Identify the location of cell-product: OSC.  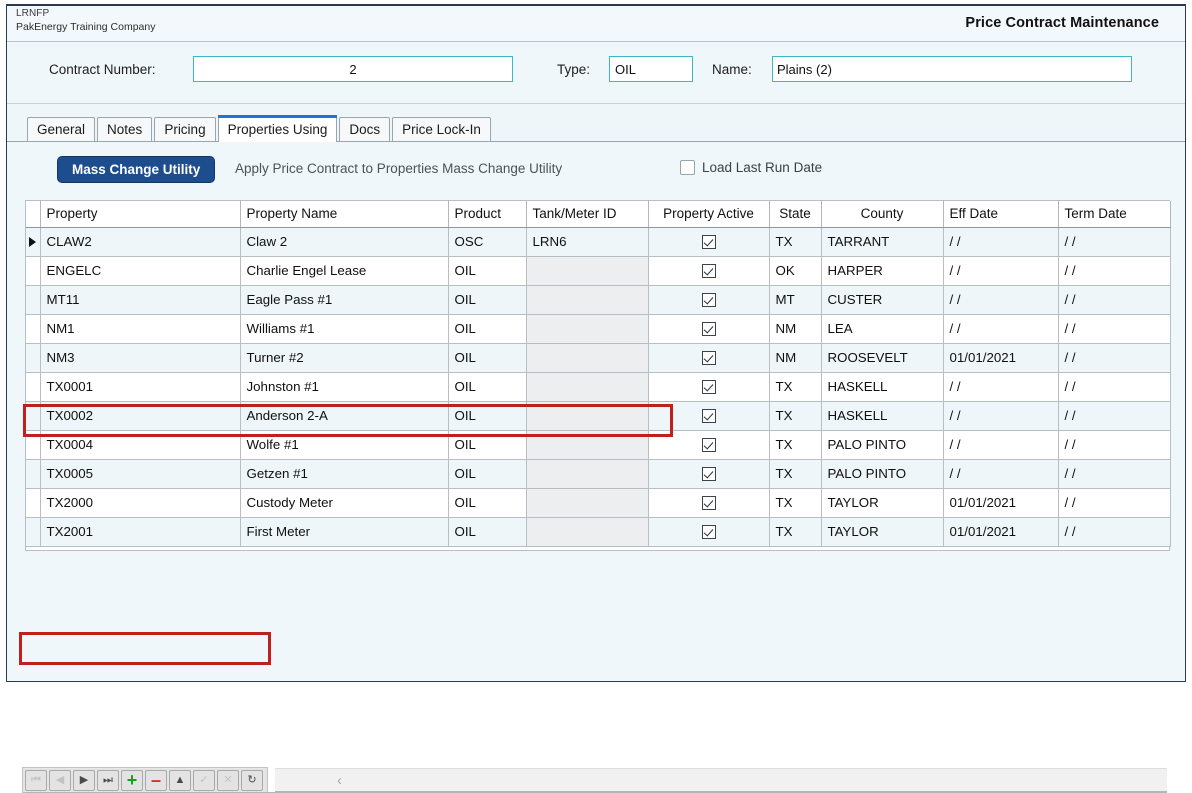
(487, 242).